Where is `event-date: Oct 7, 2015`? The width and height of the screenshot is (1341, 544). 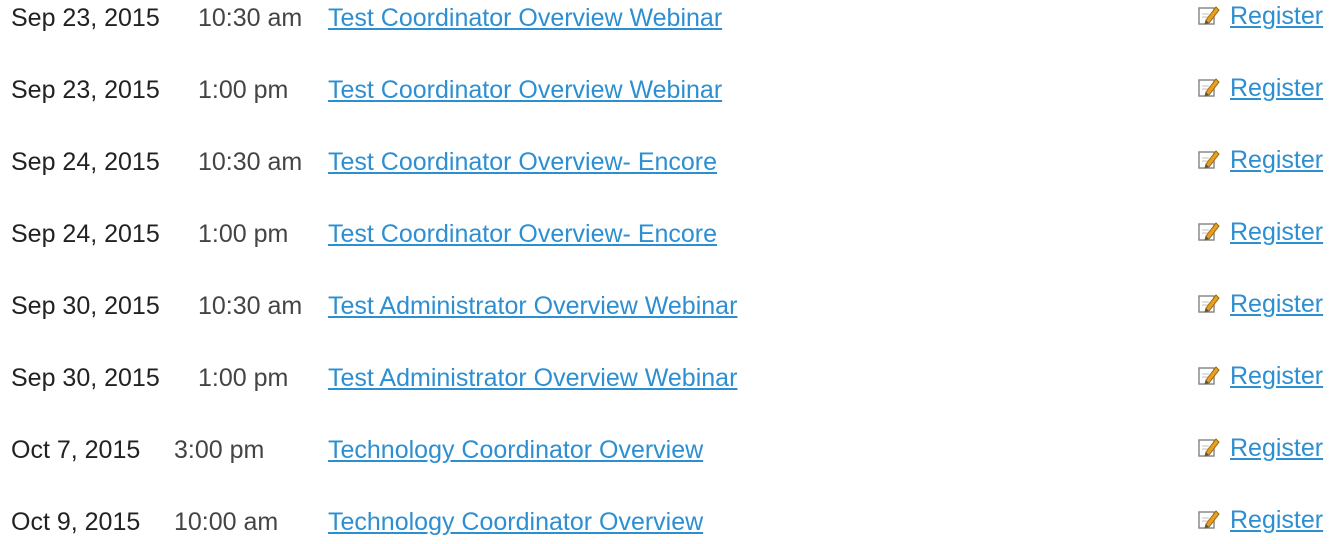
event-date: Oct 7, 2015 is located at coordinates (76, 450).